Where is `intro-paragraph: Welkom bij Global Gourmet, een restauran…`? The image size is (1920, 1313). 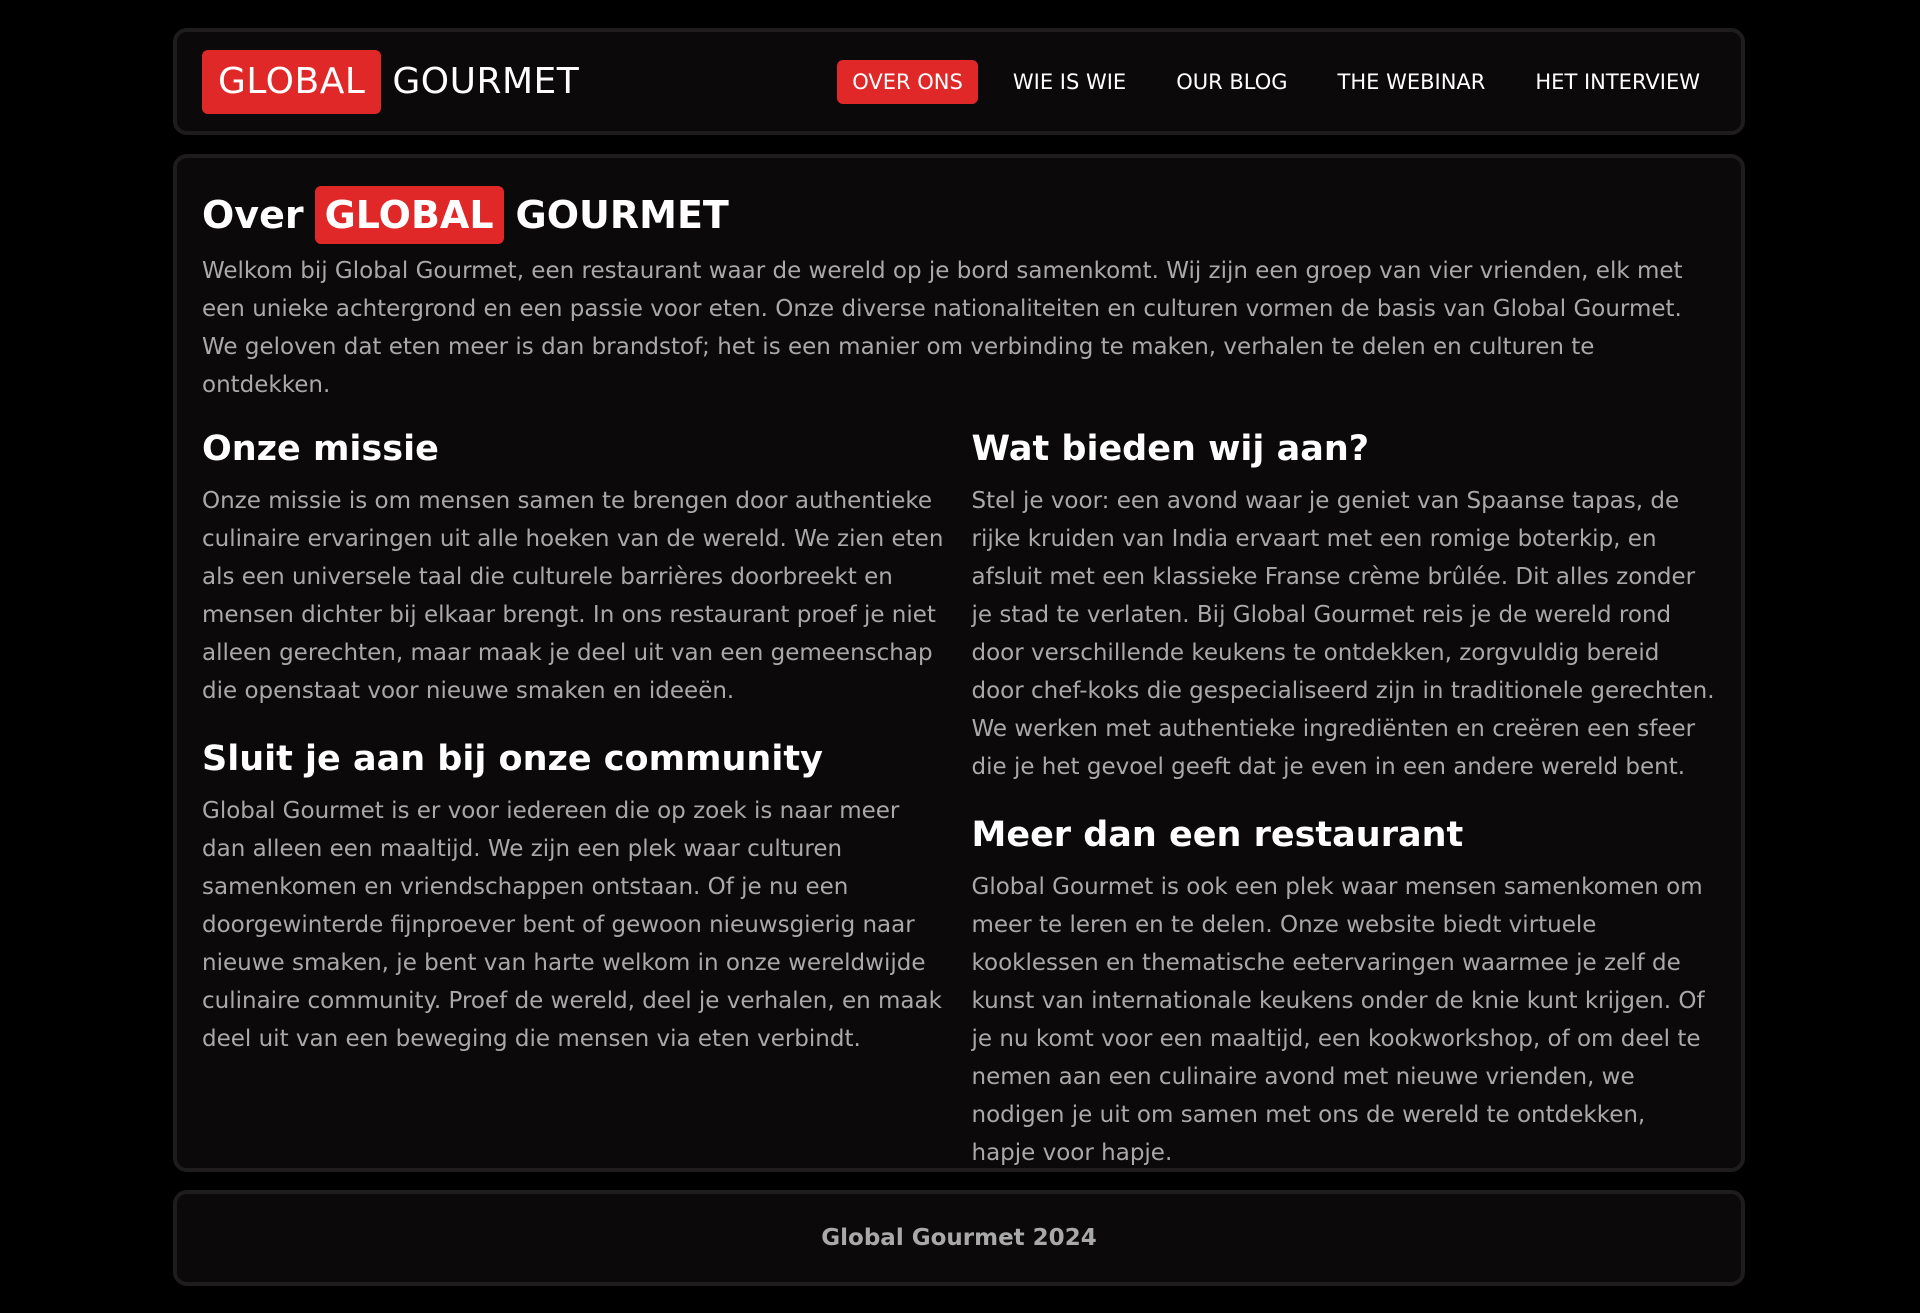
intro-paragraph: Welkom bij Global Gourmet, een restauran… is located at coordinates (942, 328).